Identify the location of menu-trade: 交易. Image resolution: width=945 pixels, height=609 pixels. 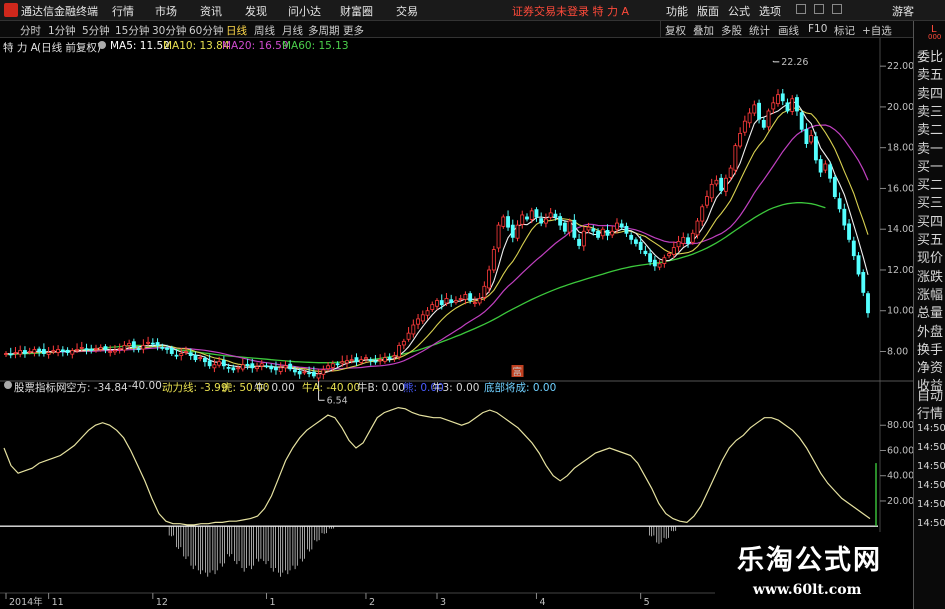
(407, 11).